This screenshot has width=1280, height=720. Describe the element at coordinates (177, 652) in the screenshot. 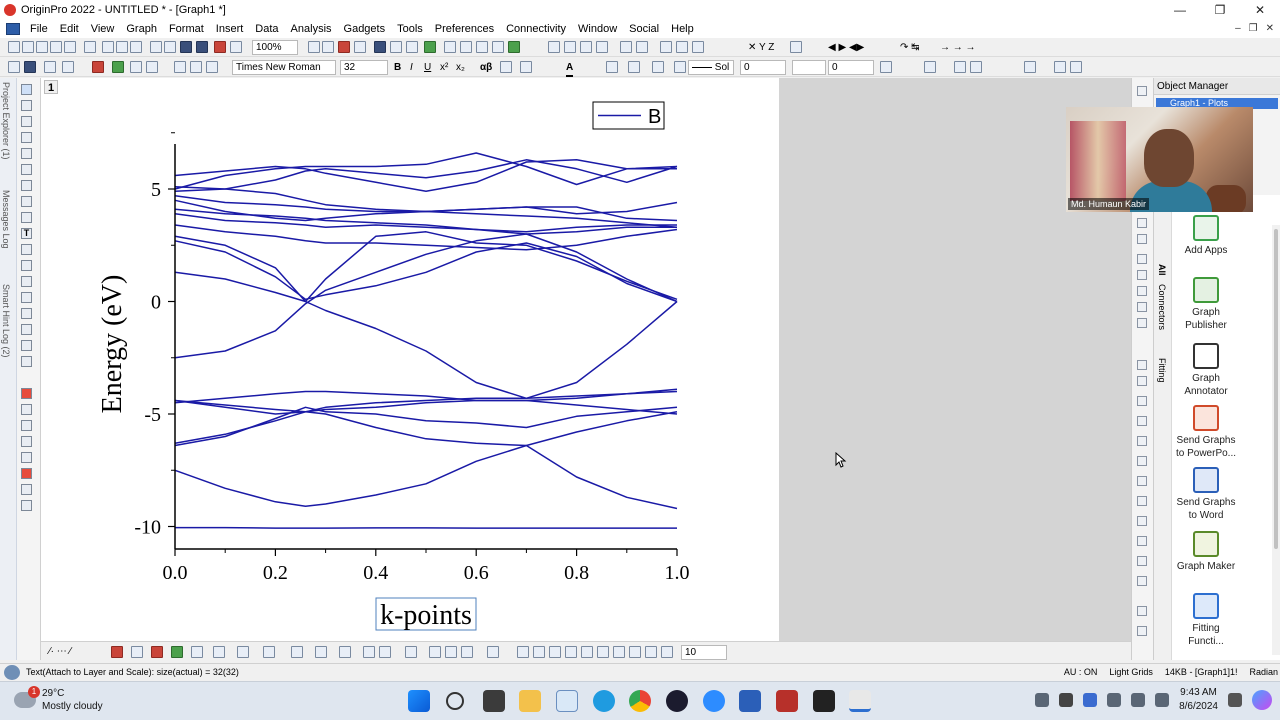

I see `area-icon` at that location.